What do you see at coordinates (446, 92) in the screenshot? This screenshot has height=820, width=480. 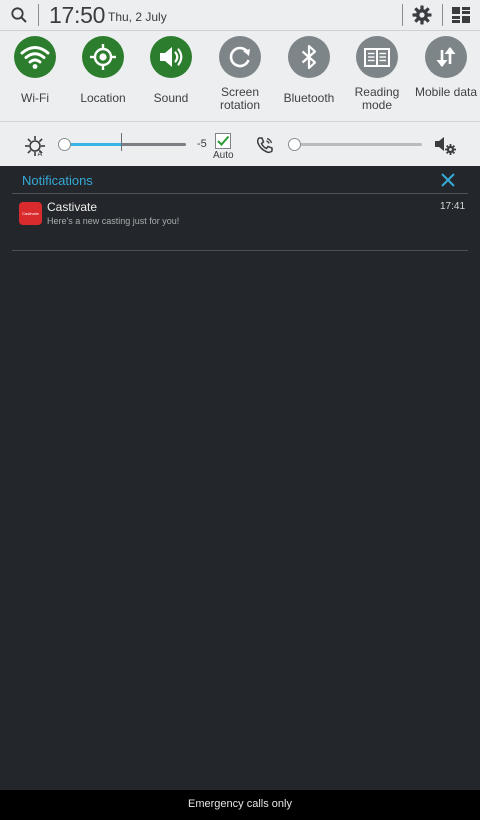 I see `toggle-label: Mobile data` at bounding box center [446, 92].